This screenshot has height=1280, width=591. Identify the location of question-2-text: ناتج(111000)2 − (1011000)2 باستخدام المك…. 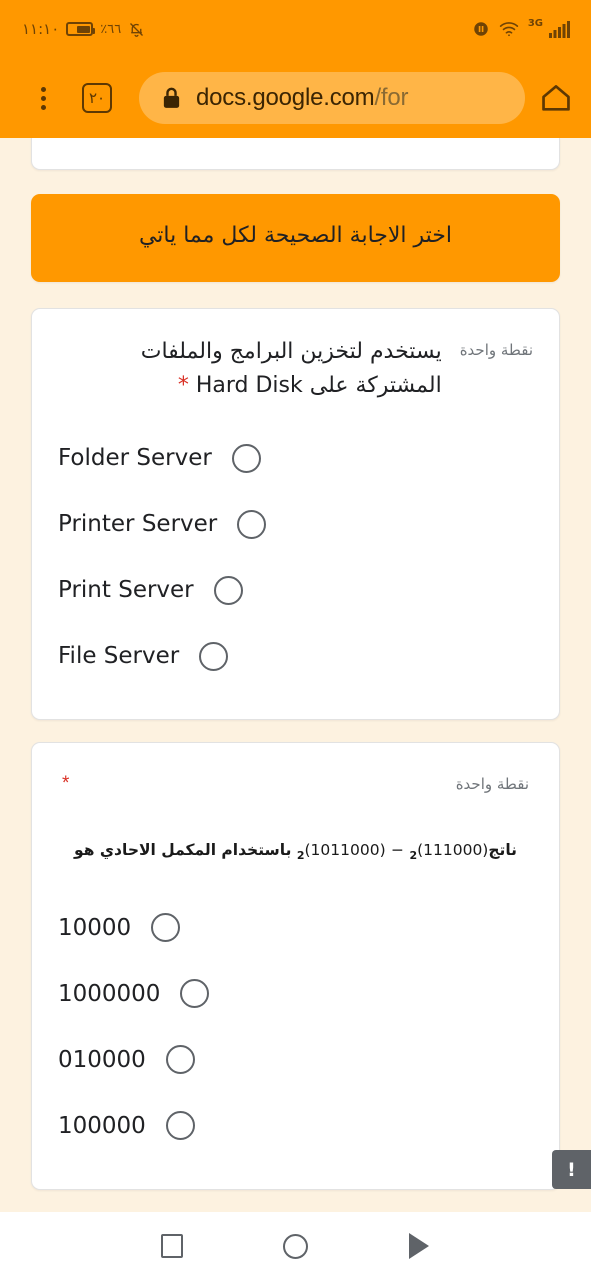
(295, 852).